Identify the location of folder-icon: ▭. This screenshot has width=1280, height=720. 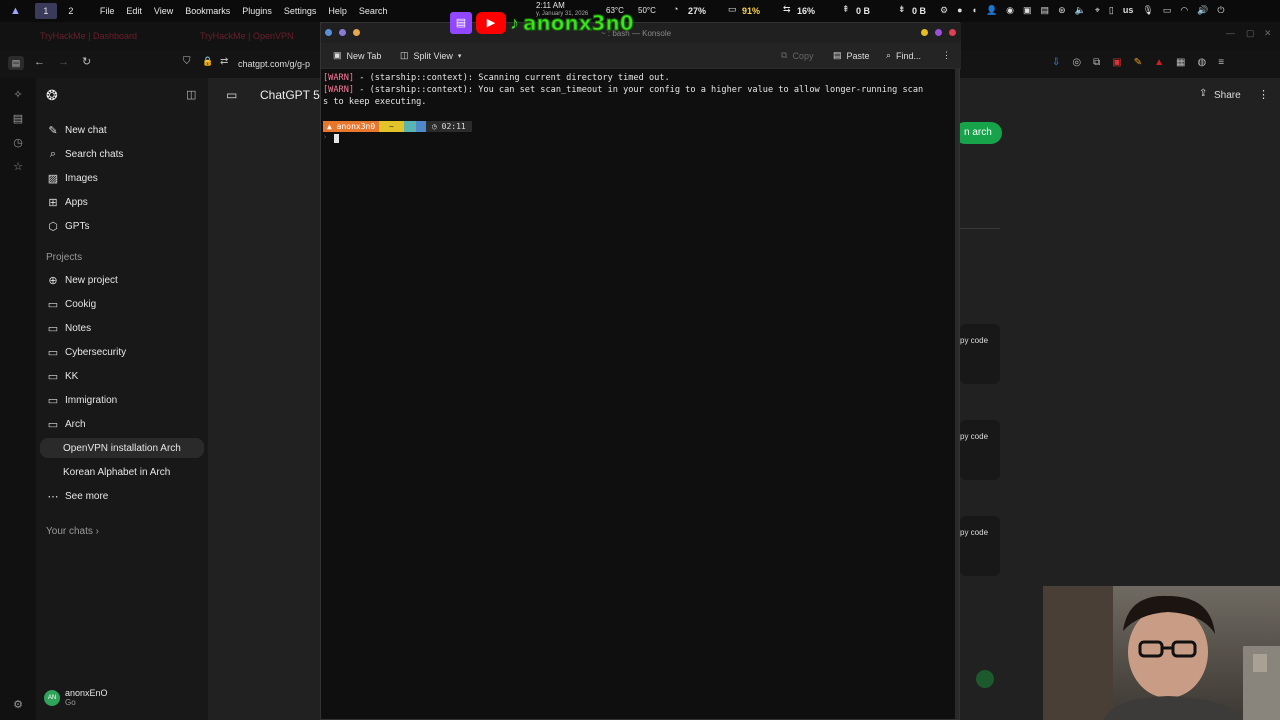
(53, 400).